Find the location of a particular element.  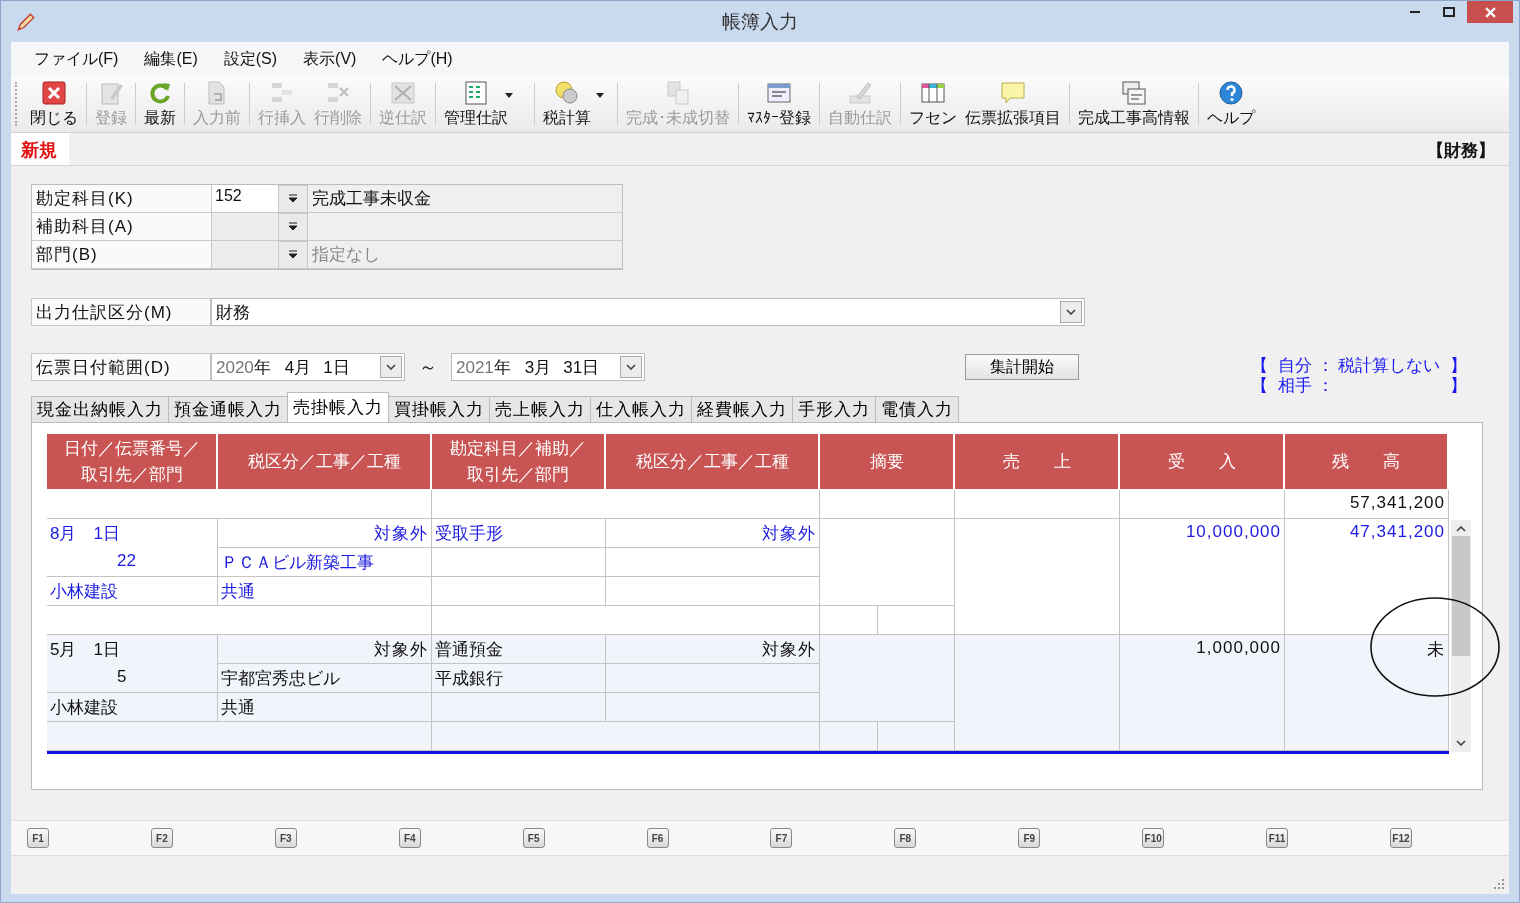

scrollbar-thumb is located at coordinates (1461, 596).